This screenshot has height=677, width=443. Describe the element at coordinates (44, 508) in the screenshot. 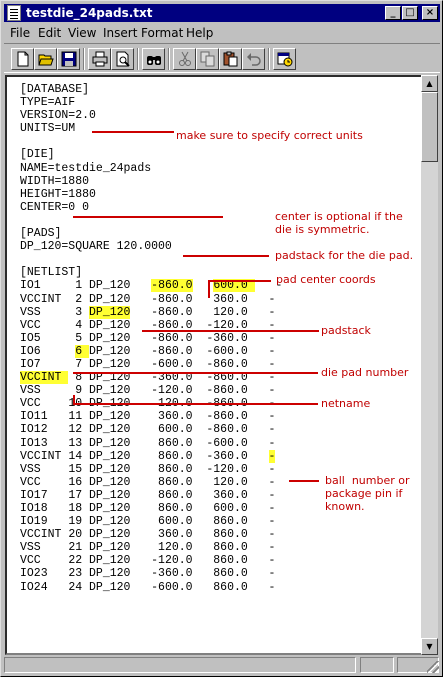

I see `net-name: IO18` at that location.